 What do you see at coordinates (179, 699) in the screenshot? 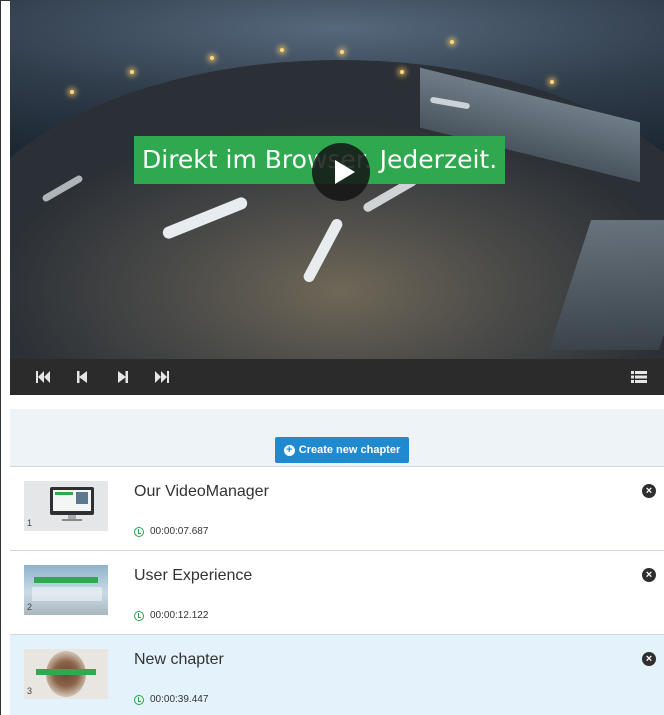
I see `chapter-timestamp: 00:00:39.447` at bounding box center [179, 699].